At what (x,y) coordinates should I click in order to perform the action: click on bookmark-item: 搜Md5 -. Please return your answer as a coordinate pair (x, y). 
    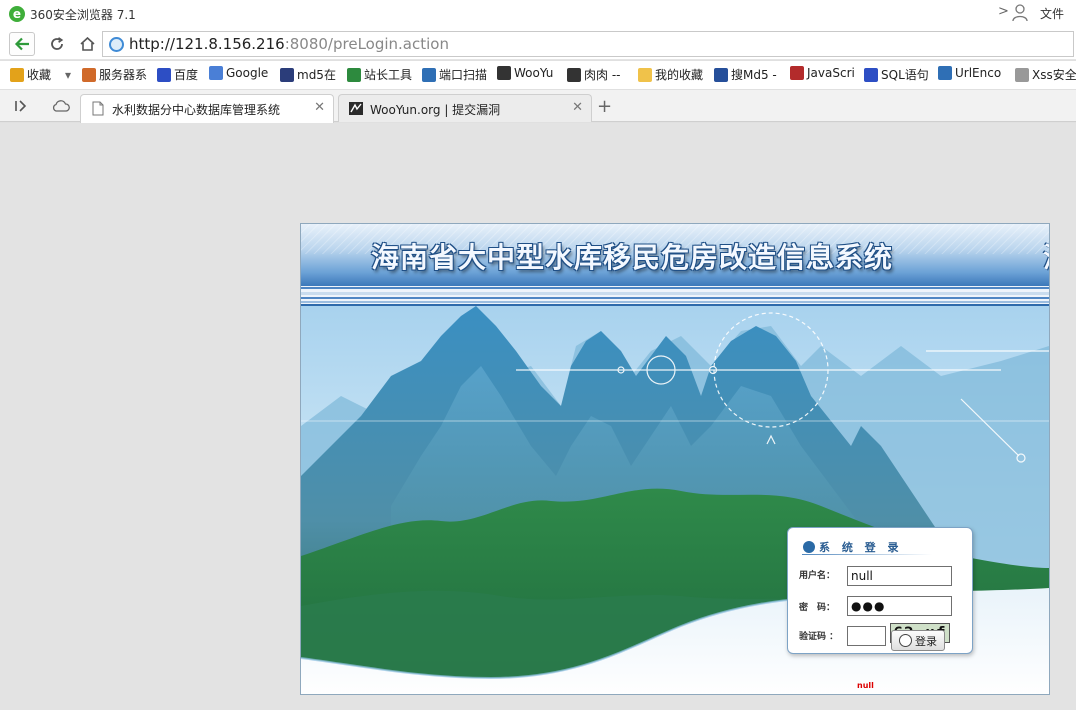
    Looking at the image, I should click on (745, 74).